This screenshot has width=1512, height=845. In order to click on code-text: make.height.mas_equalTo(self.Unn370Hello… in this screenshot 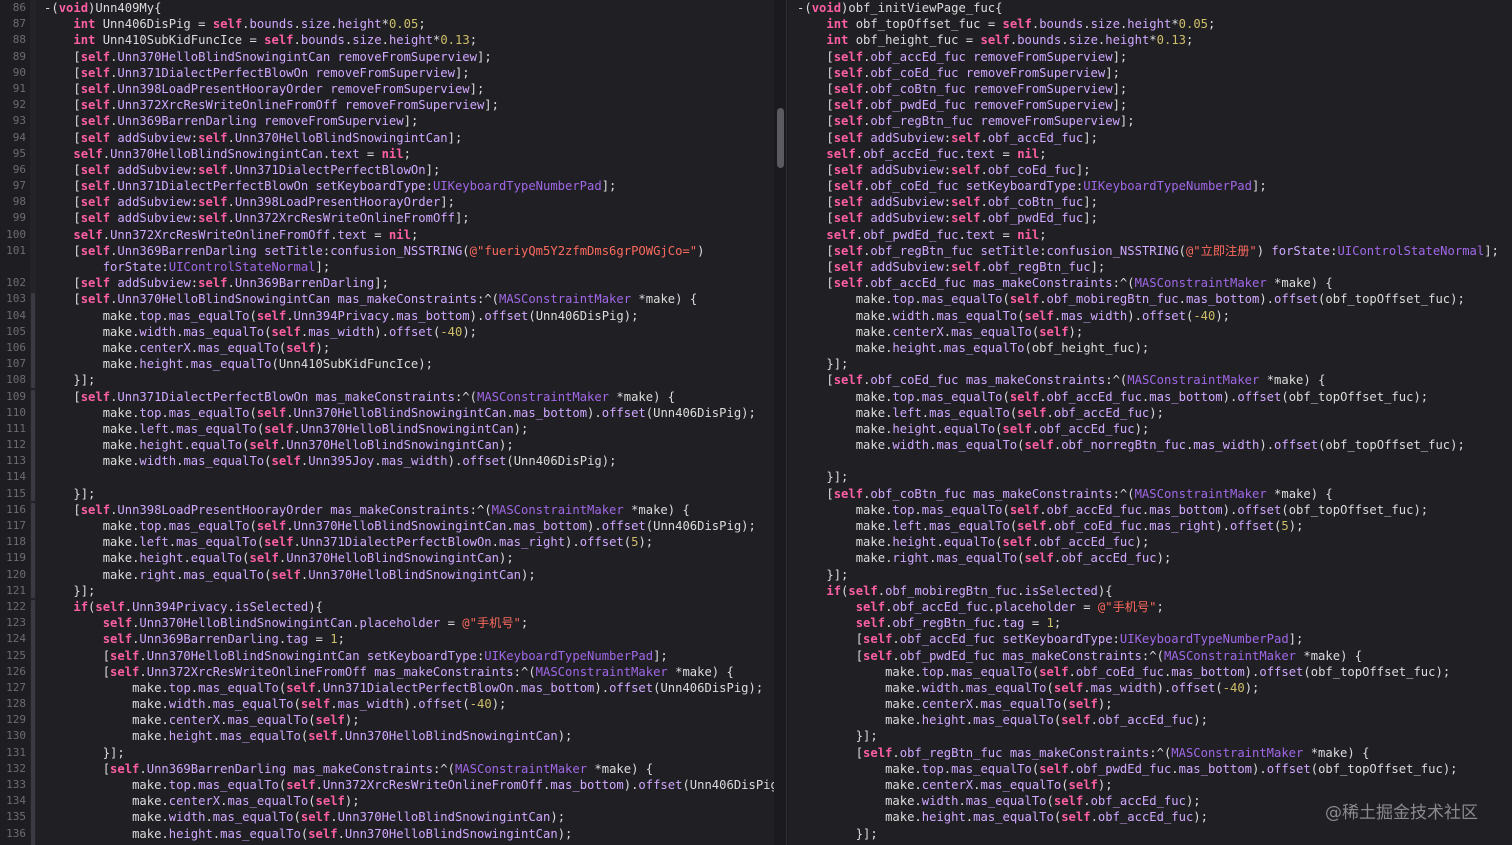, I will do `click(352, 833)`.